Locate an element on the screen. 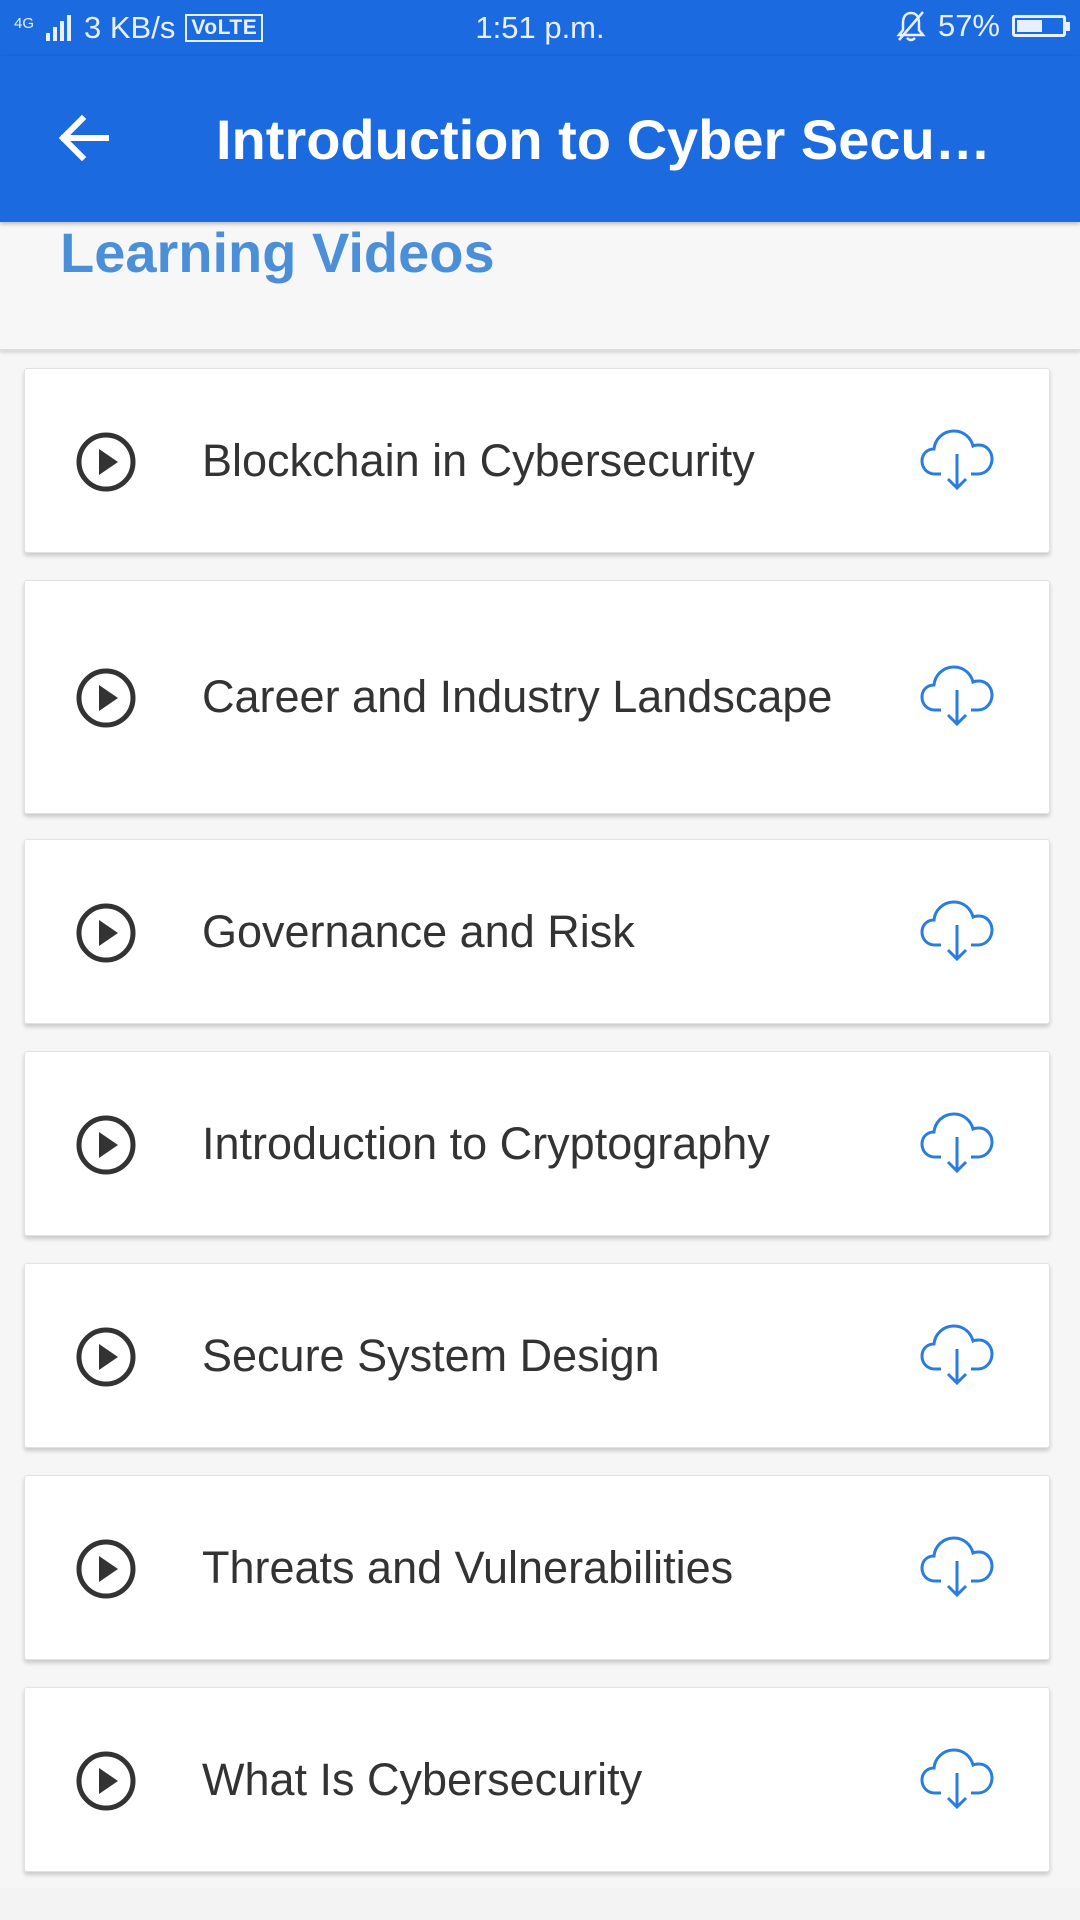 The width and height of the screenshot is (1080, 1920). video-title: Governance and Risk is located at coordinates (418, 931).